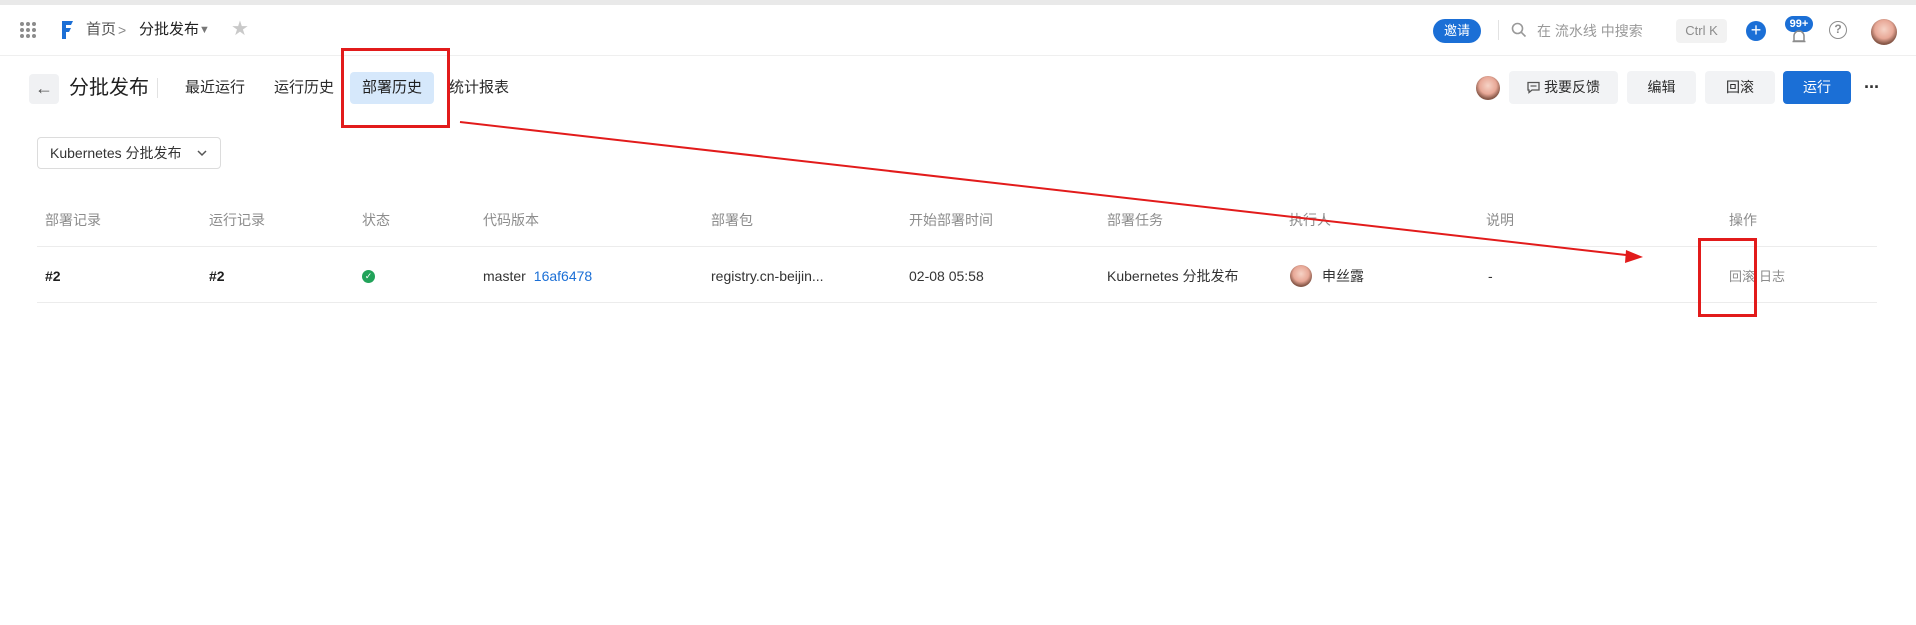  What do you see at coordinates (1727, 277) in the screenshot?
I see `annotation-box-rollback` at bounding box center [1727, 277].